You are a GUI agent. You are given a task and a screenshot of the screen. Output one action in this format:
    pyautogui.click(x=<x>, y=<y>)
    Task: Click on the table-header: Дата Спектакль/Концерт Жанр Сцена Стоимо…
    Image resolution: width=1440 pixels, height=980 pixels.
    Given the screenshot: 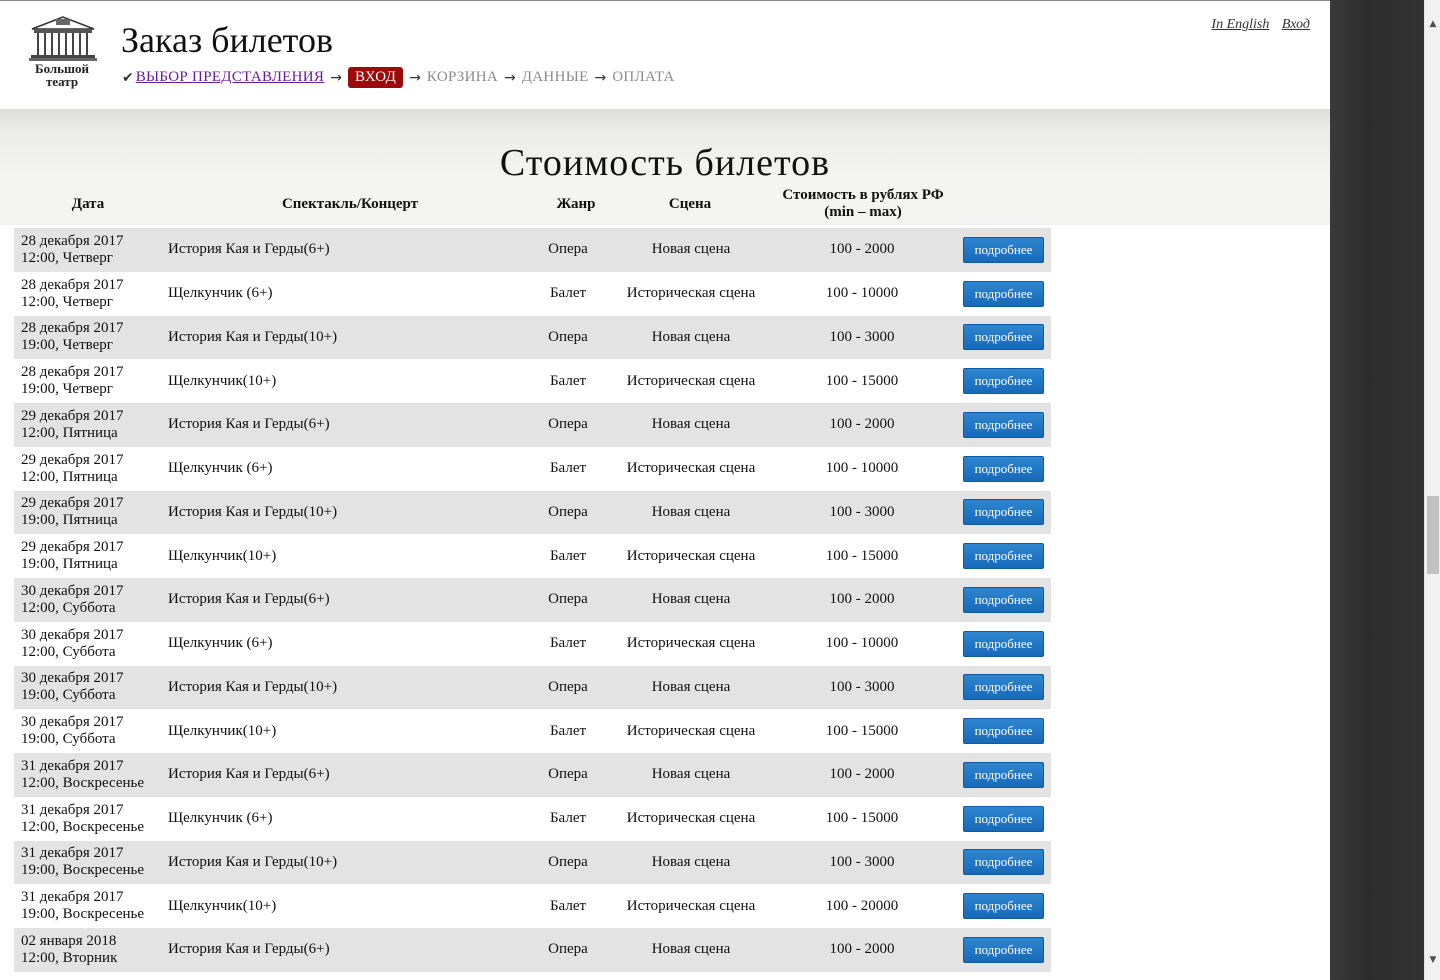 What is the action you would take?
    pyautogui.click(x=530, y=205)
    